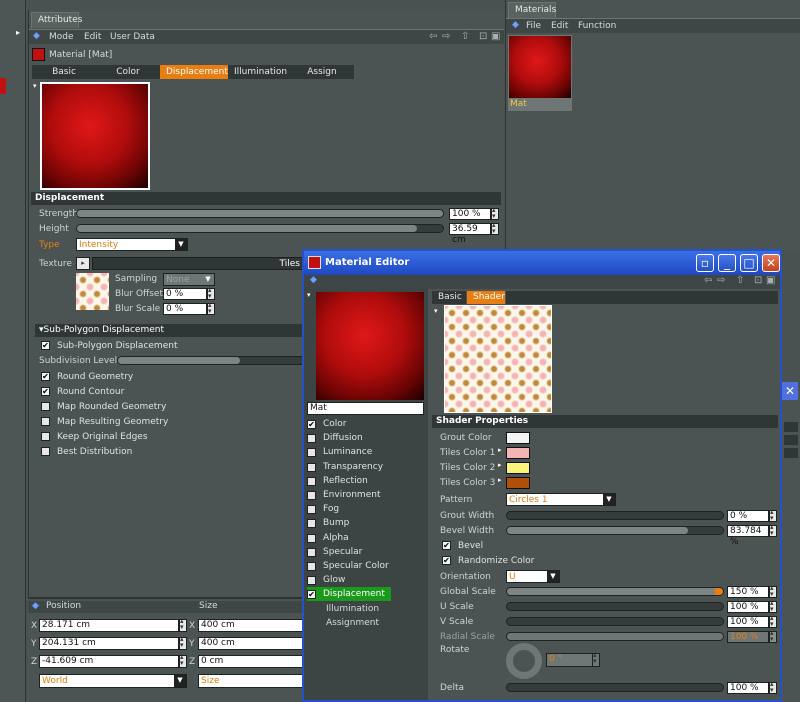 The image size is (800, 702). Describe the element at coordinates (524, 661) in the screenshot. I see `rotate-dial` at that location.